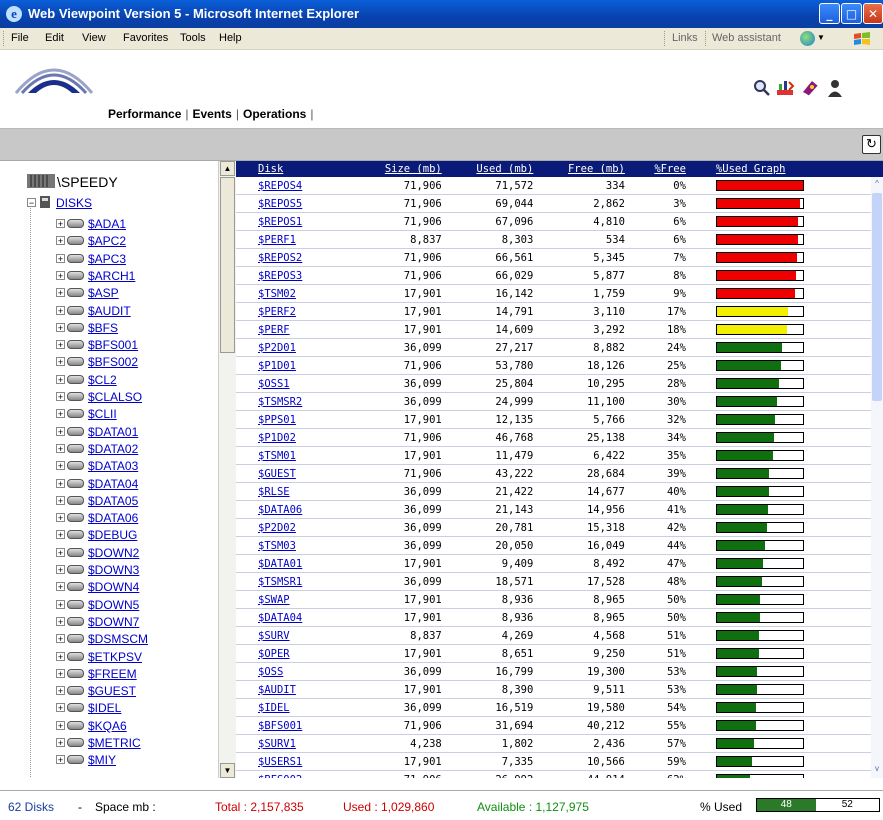 Image resolution: width=883 pixels, height=820 pixels. I want to click on cell-disk: $USERS1, so click(290, 761).